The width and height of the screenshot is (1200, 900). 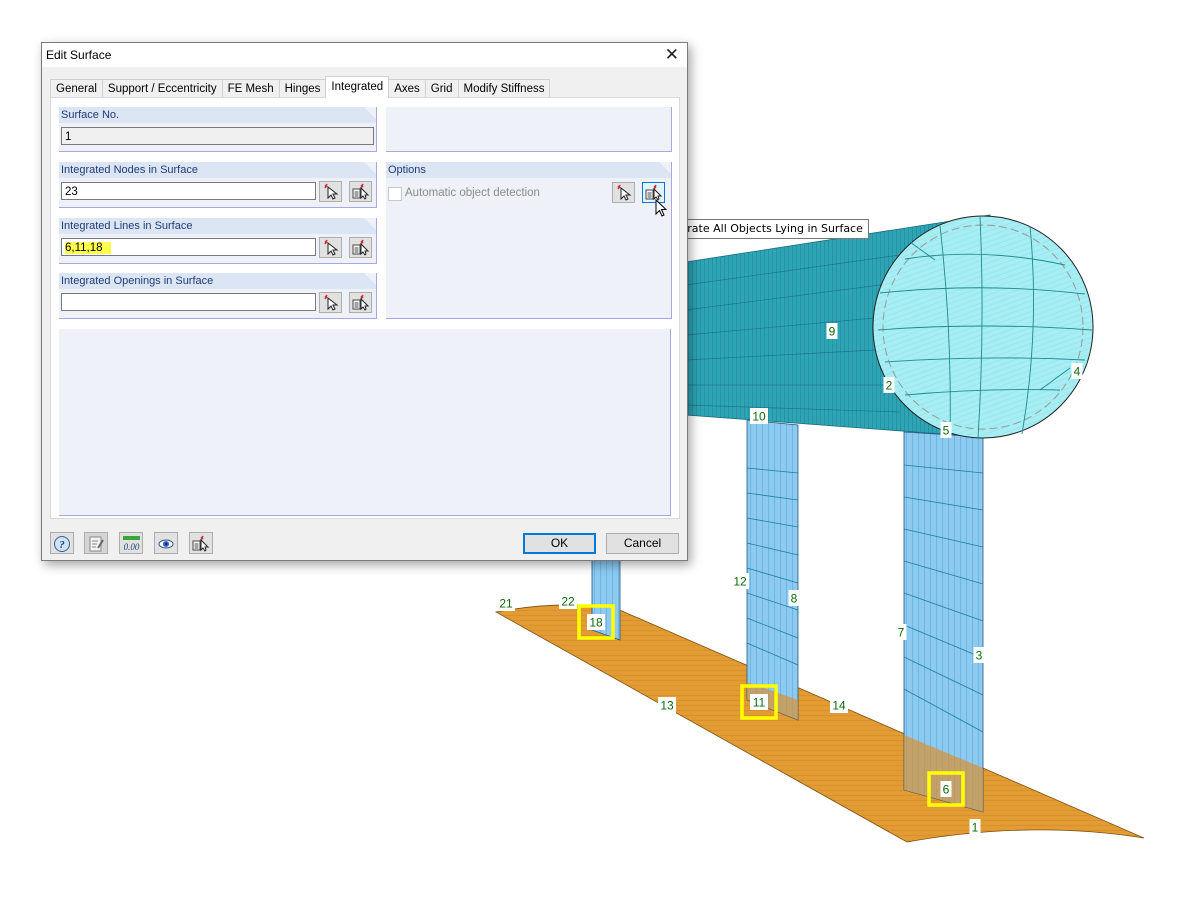 What do you see at coordinates (357, 87) in the screenshot?
I see `tab-integrated: Integrated` at bounding box center [357, 87].